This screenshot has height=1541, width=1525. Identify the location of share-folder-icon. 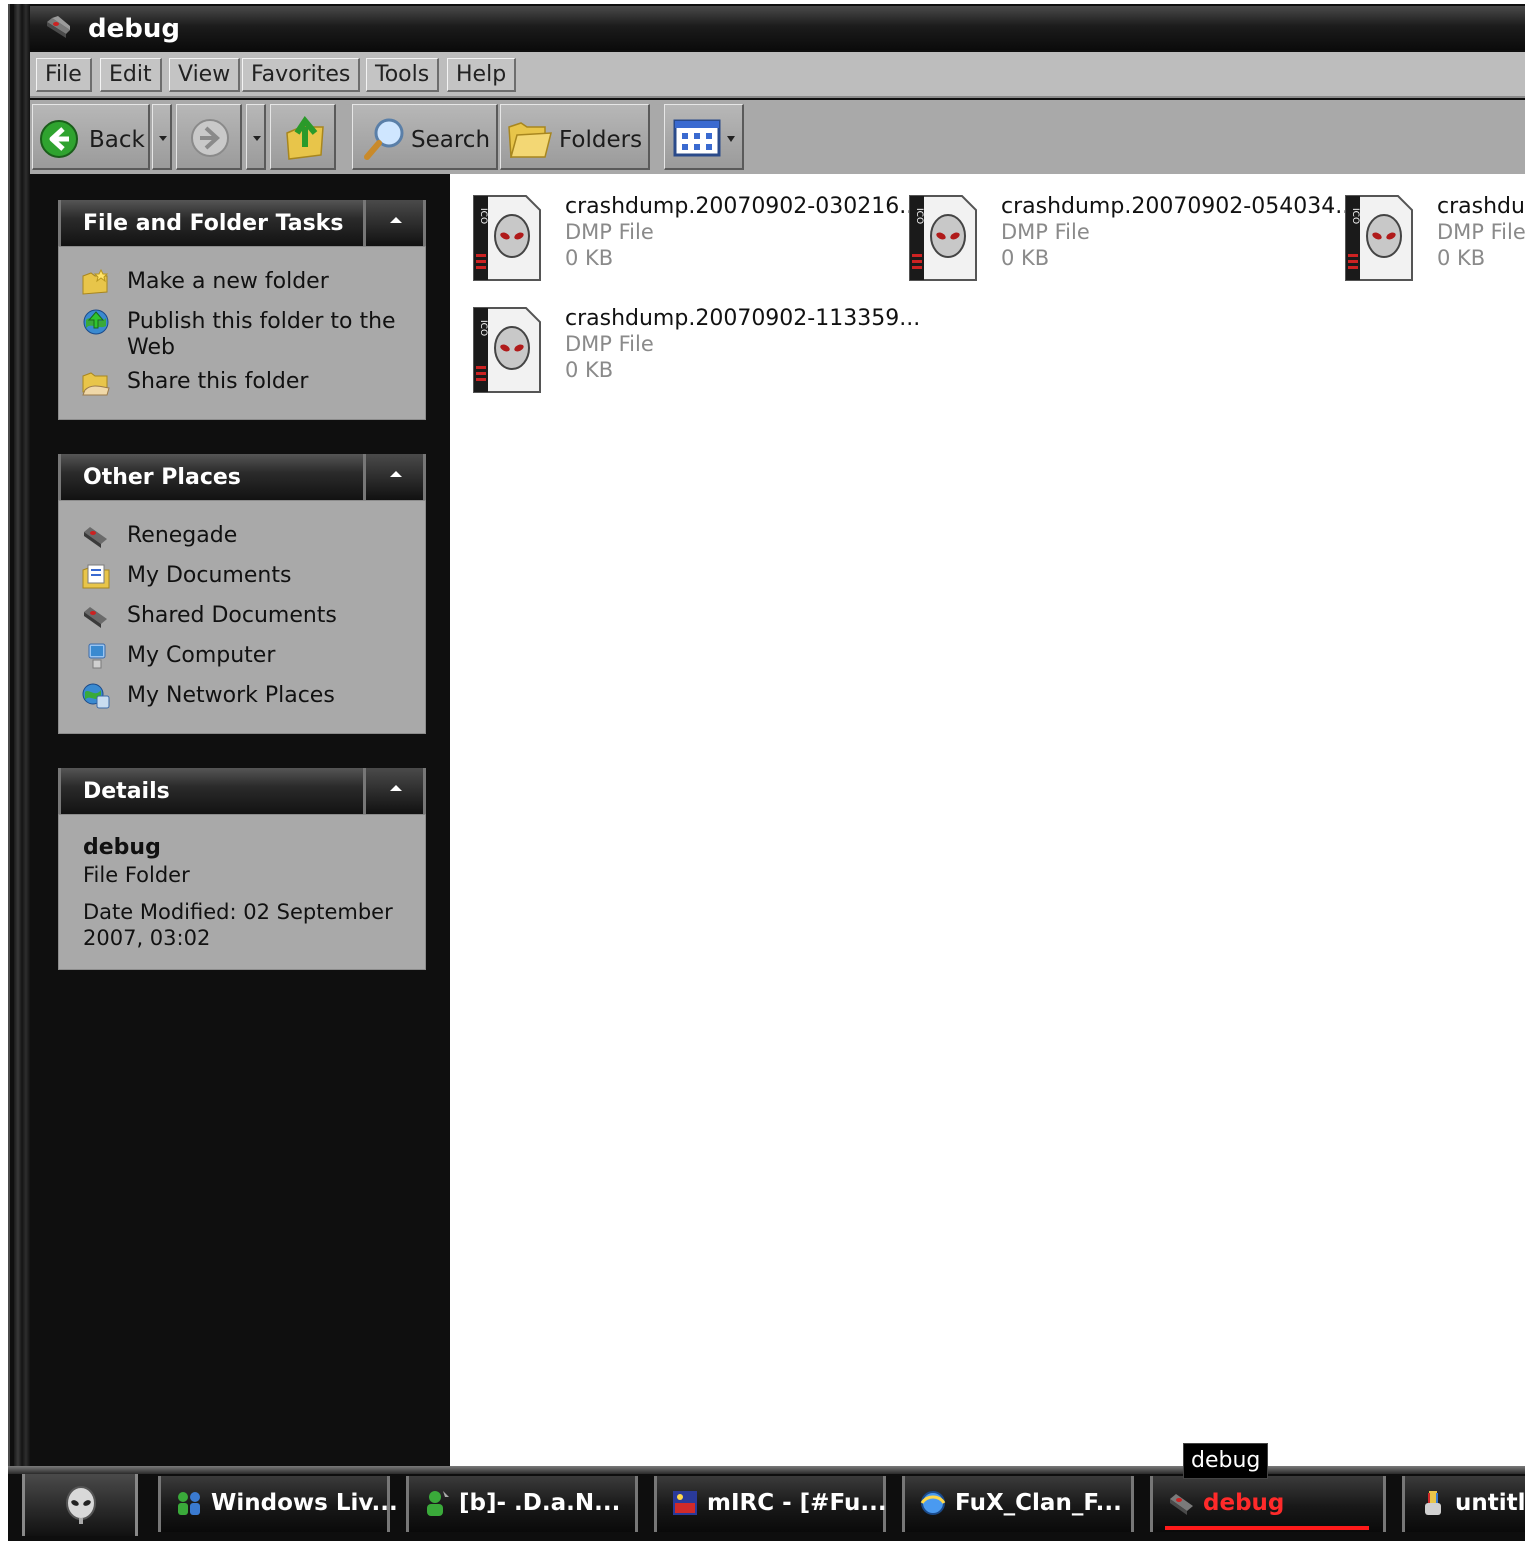
(96, 384).